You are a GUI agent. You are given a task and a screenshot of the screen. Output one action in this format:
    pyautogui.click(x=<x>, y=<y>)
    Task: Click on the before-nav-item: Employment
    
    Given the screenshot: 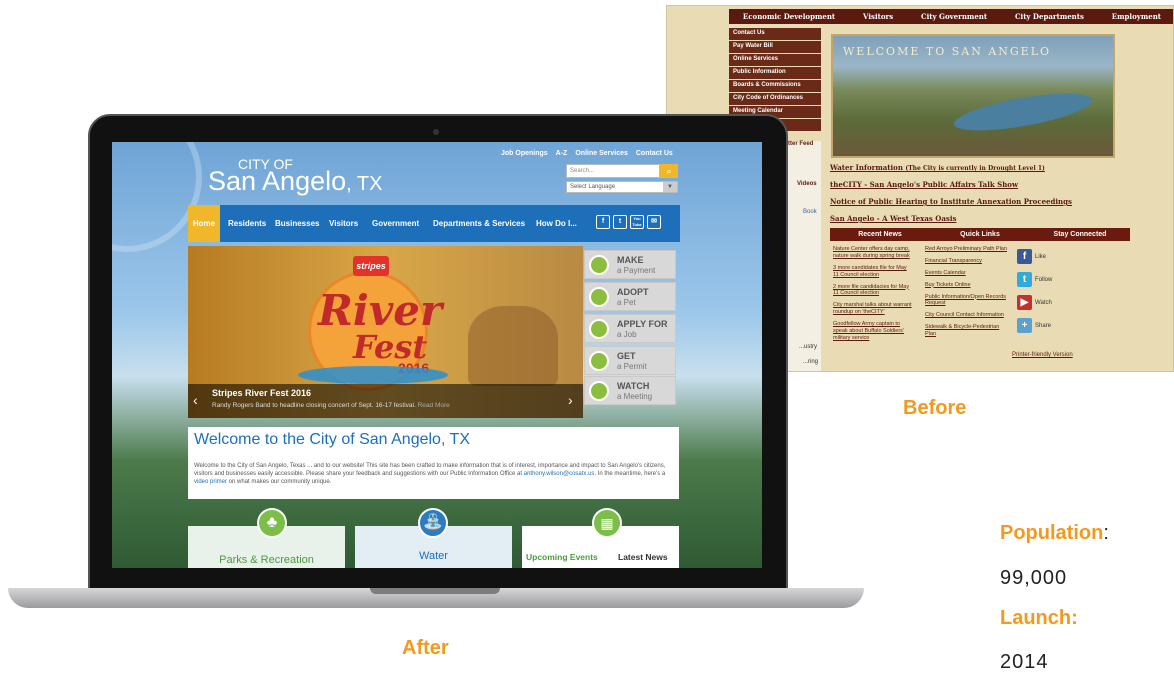 What is the action you would take?
    pyautogui.click(x=1136, y=16)
    